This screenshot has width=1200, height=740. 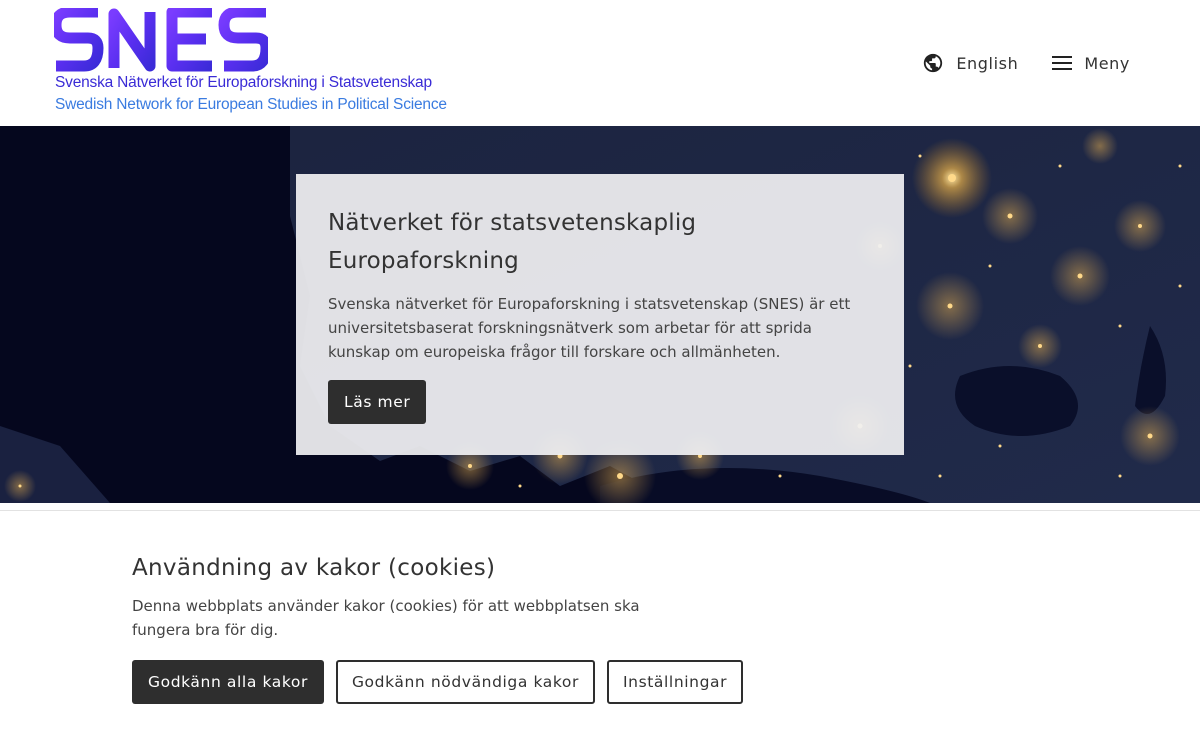 What do you see at coordinates (1026, 63) in the screenshot?
I see `header-nav: English Meny` at bounding box center [1026, 63].